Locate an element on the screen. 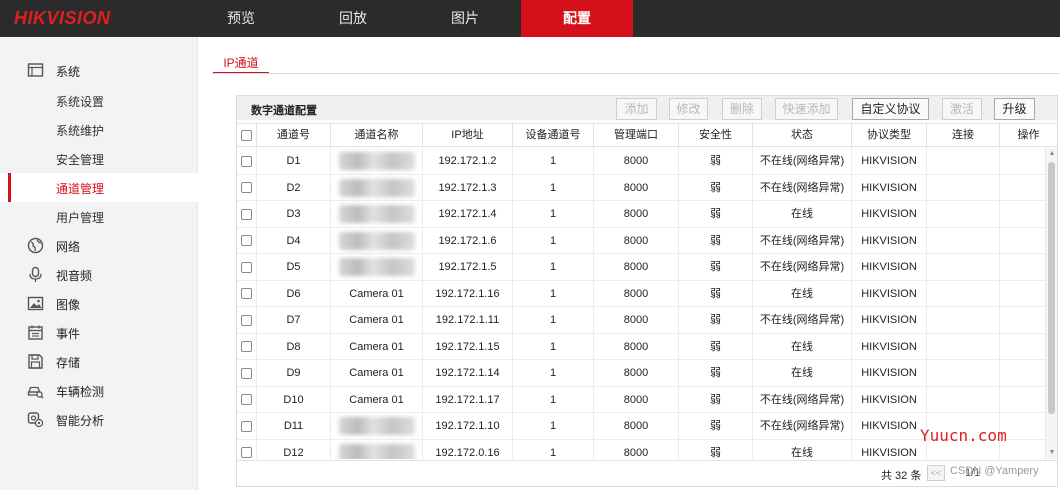  channel-number: D8 is located at coordinates (294, 346).